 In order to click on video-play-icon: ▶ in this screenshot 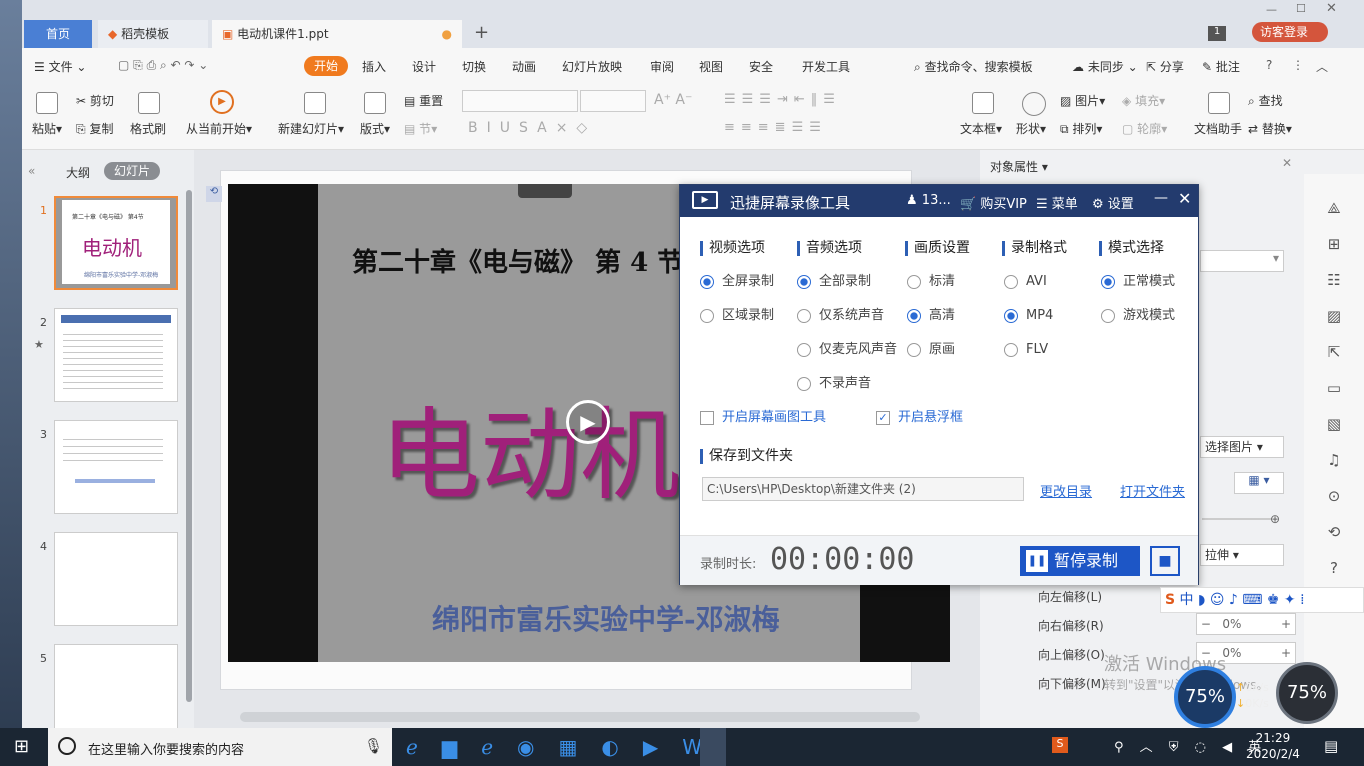, I will do `click(588, 422)`.